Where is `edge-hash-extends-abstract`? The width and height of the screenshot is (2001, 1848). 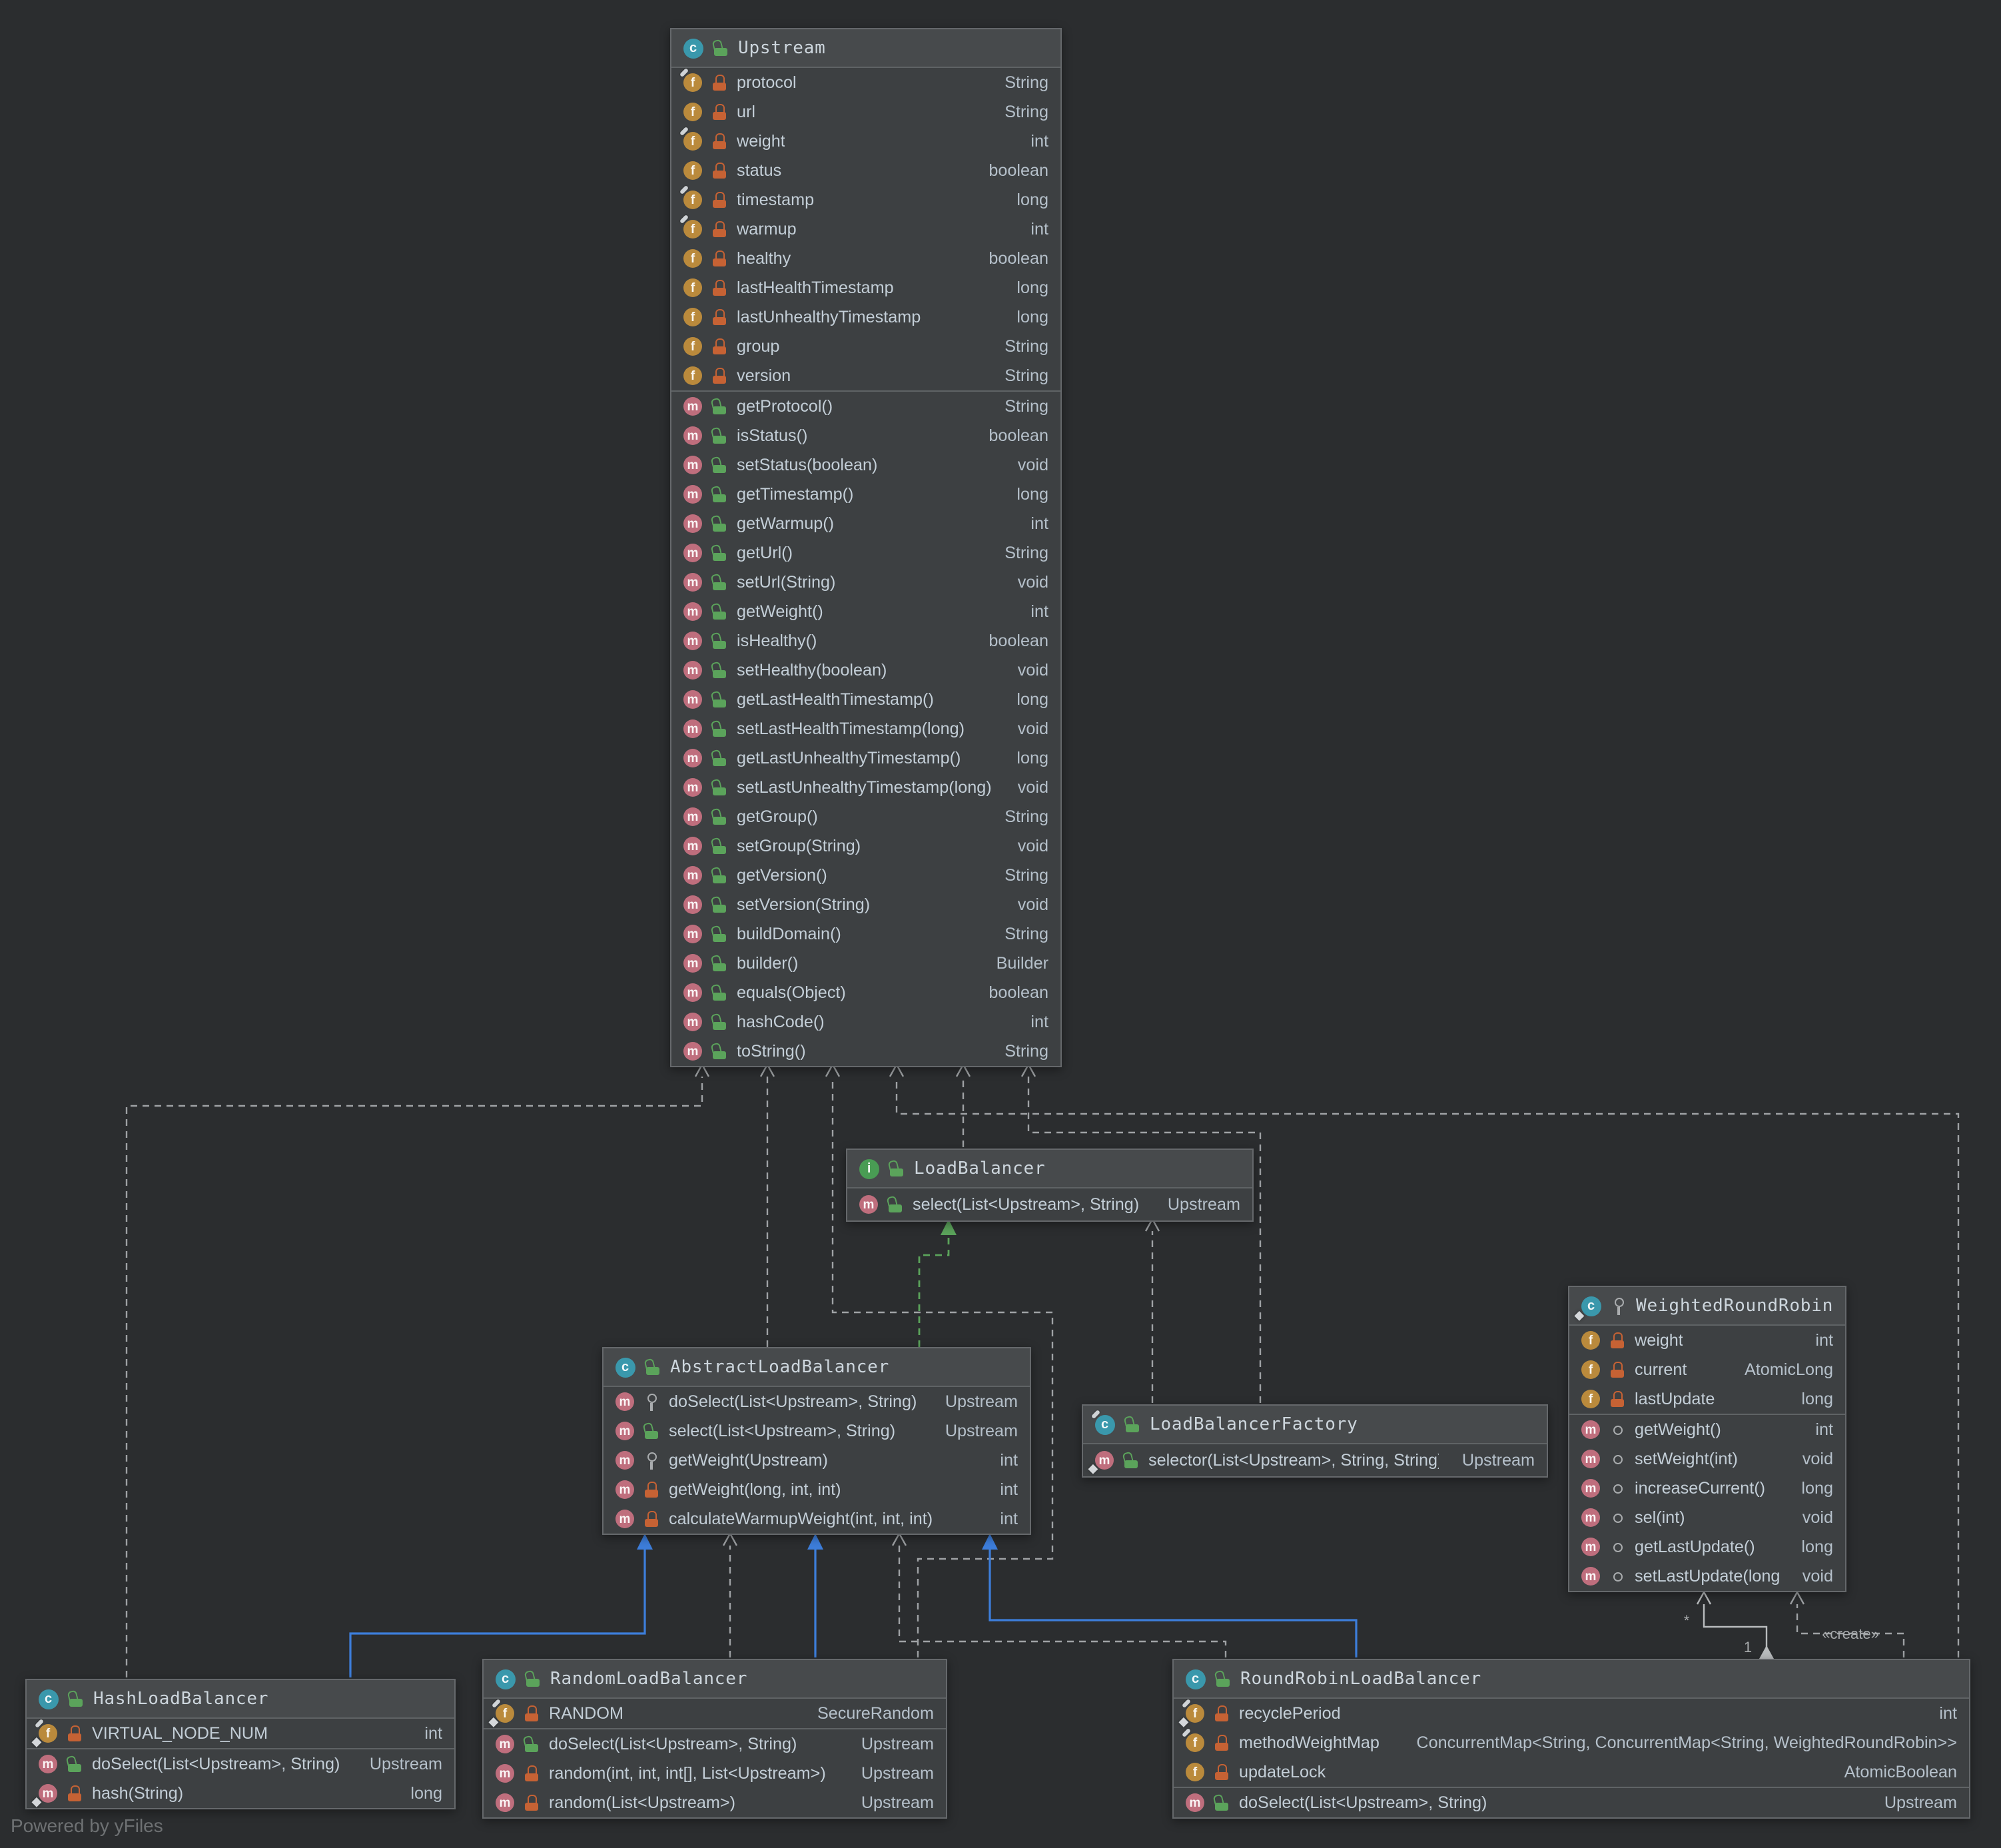 edge-hash-extends-abstract is located at coordinates (501, 1605).